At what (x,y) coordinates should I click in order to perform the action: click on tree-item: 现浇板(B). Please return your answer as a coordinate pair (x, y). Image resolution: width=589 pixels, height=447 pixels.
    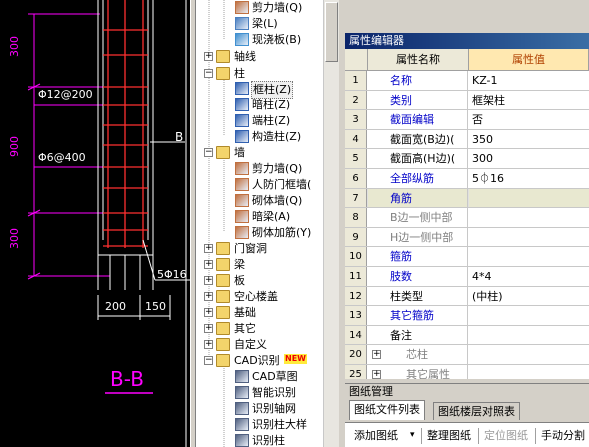
    Looking at the image, I should click on (261, 40).